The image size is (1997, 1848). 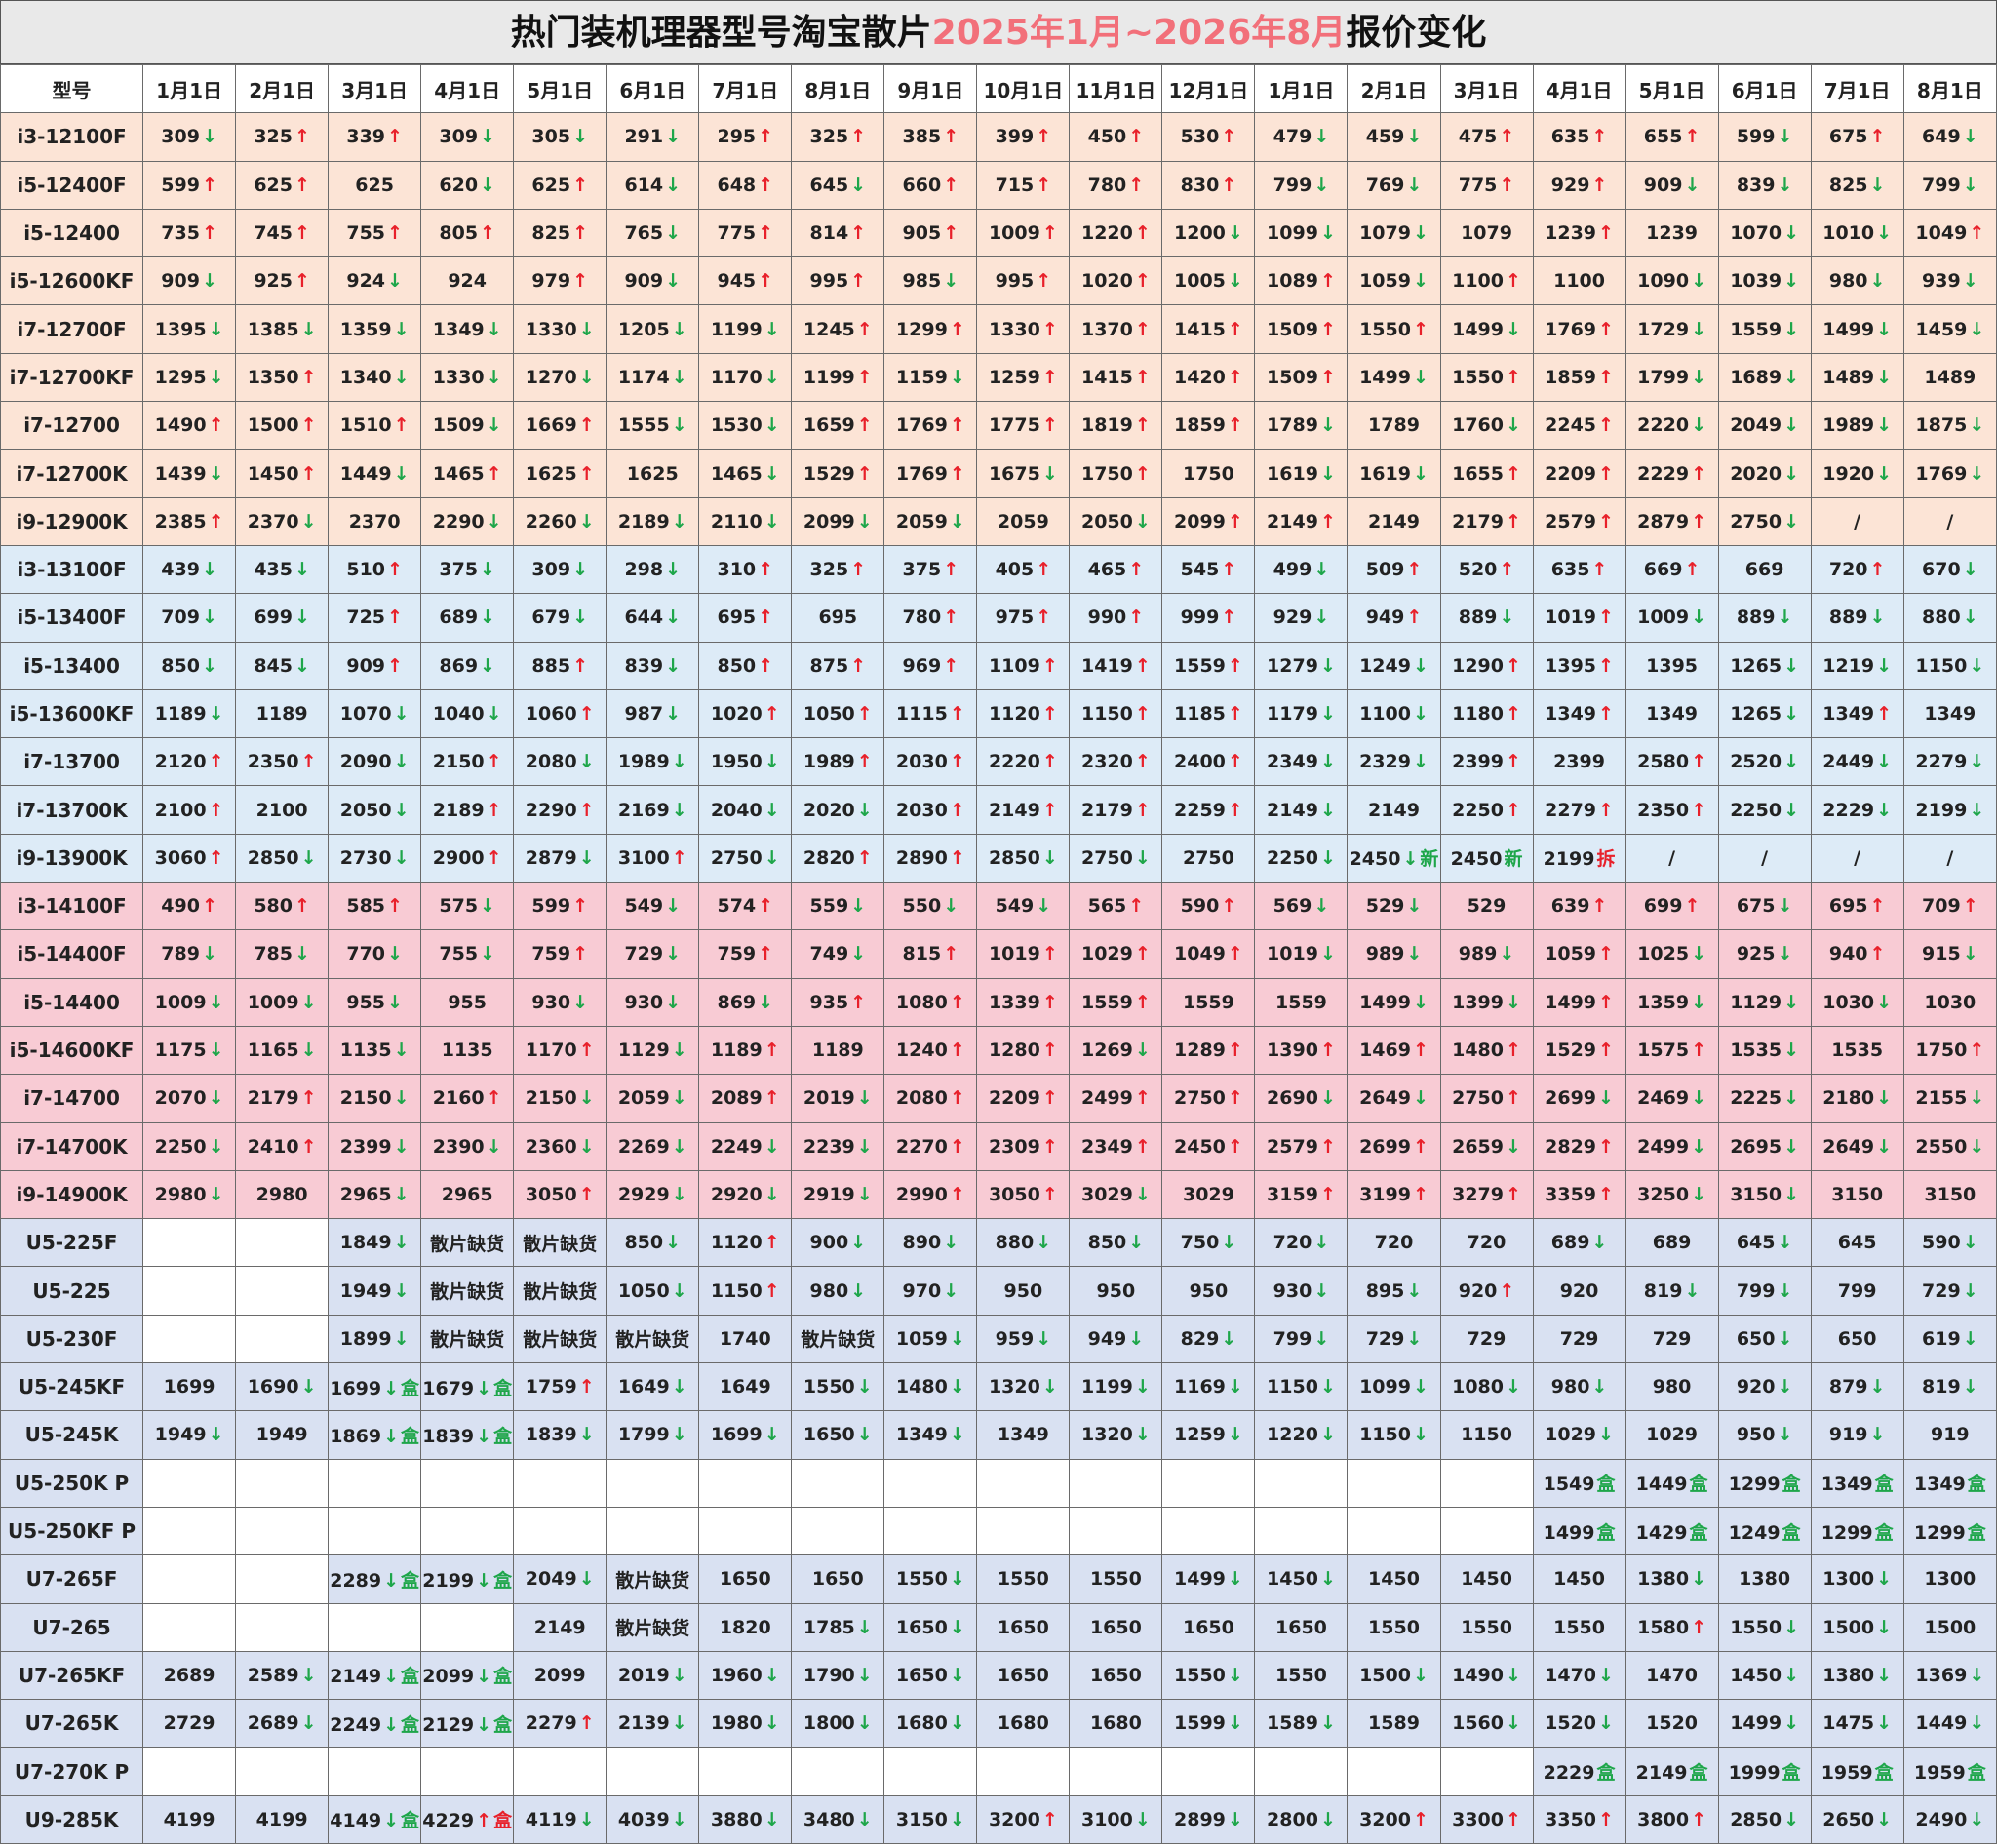 I want to click on price-cell: 909 ↓, so click(x=189, y=281).